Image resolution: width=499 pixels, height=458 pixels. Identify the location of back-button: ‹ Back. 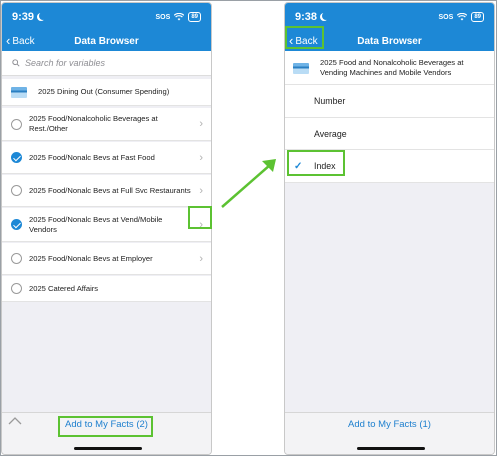
(20, 41).